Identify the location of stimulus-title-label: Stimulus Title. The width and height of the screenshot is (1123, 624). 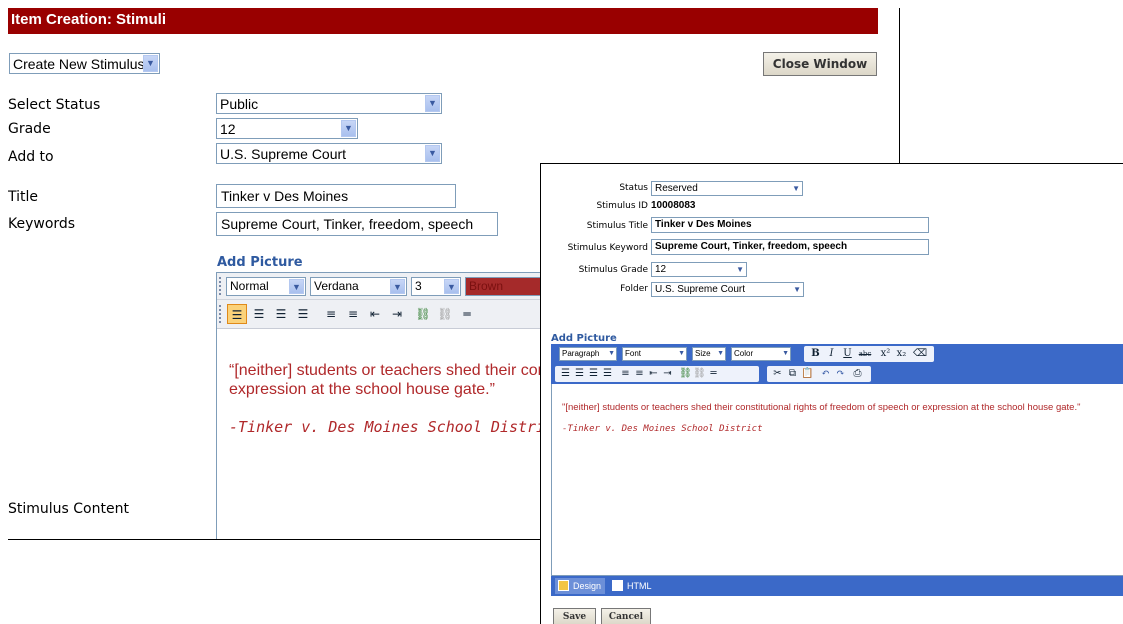
(617, 226).